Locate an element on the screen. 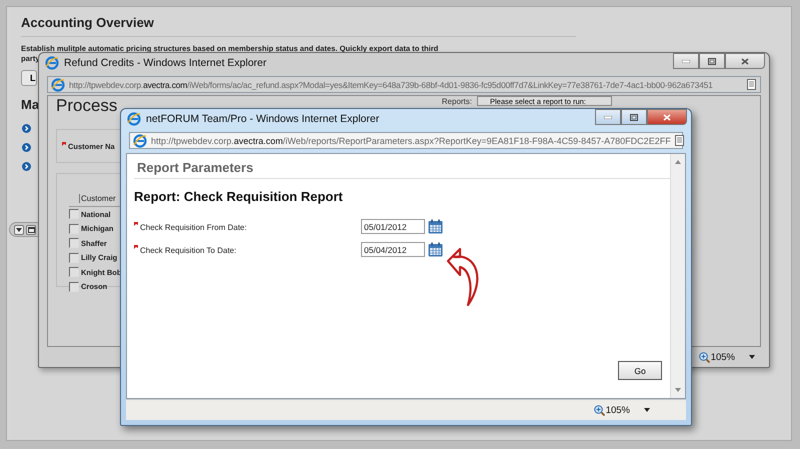 Image resolution: width=800 pixels, height=449 pixels. window-button is located at coordinates (31, 229).